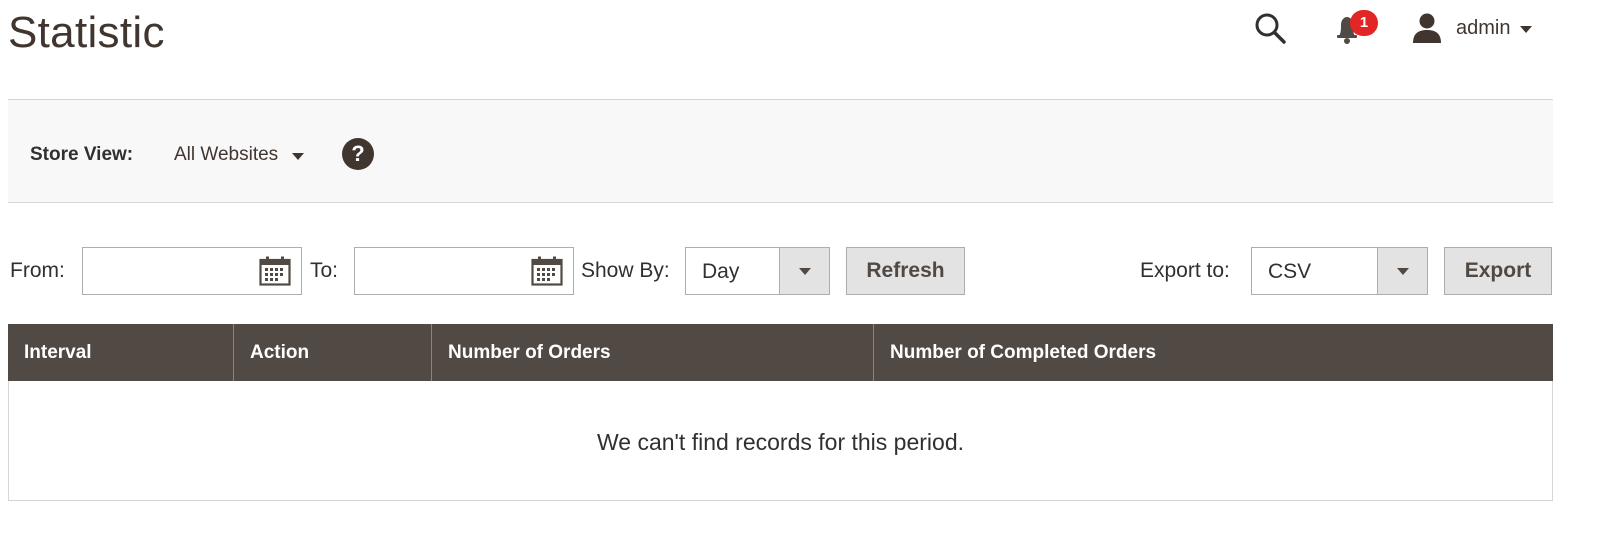  What do you see at coordinates (192, 271) in the screenshot?
I see `from-date-field` at bounding box center [192, 271].